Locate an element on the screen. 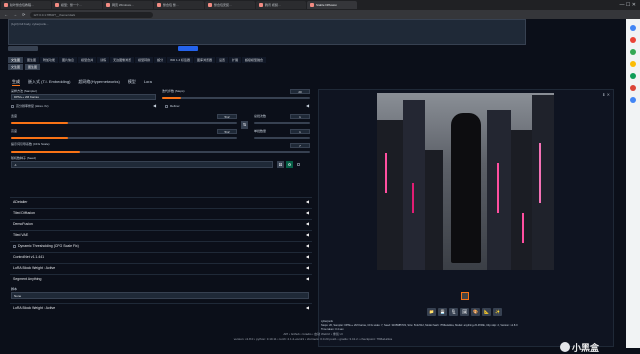 The height and width of the screenshot is (354, 640). url-field: 127.0.0.1:7860/?__theme=dark is located at coordinates (92, 14).